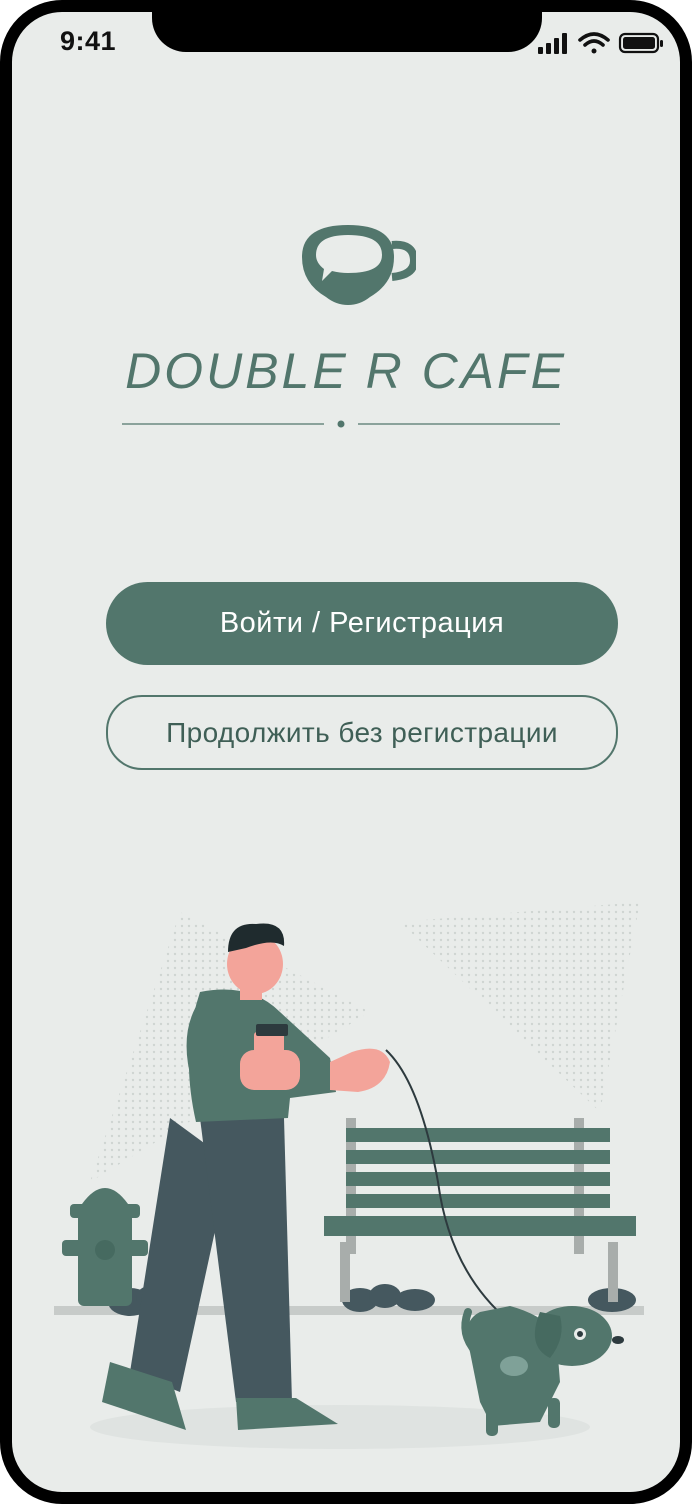 The height and width of the screenshot is (1504, 692). Describe the element at coordinates (480, 1210) in the screenshot. I see `park-bench` at that location.